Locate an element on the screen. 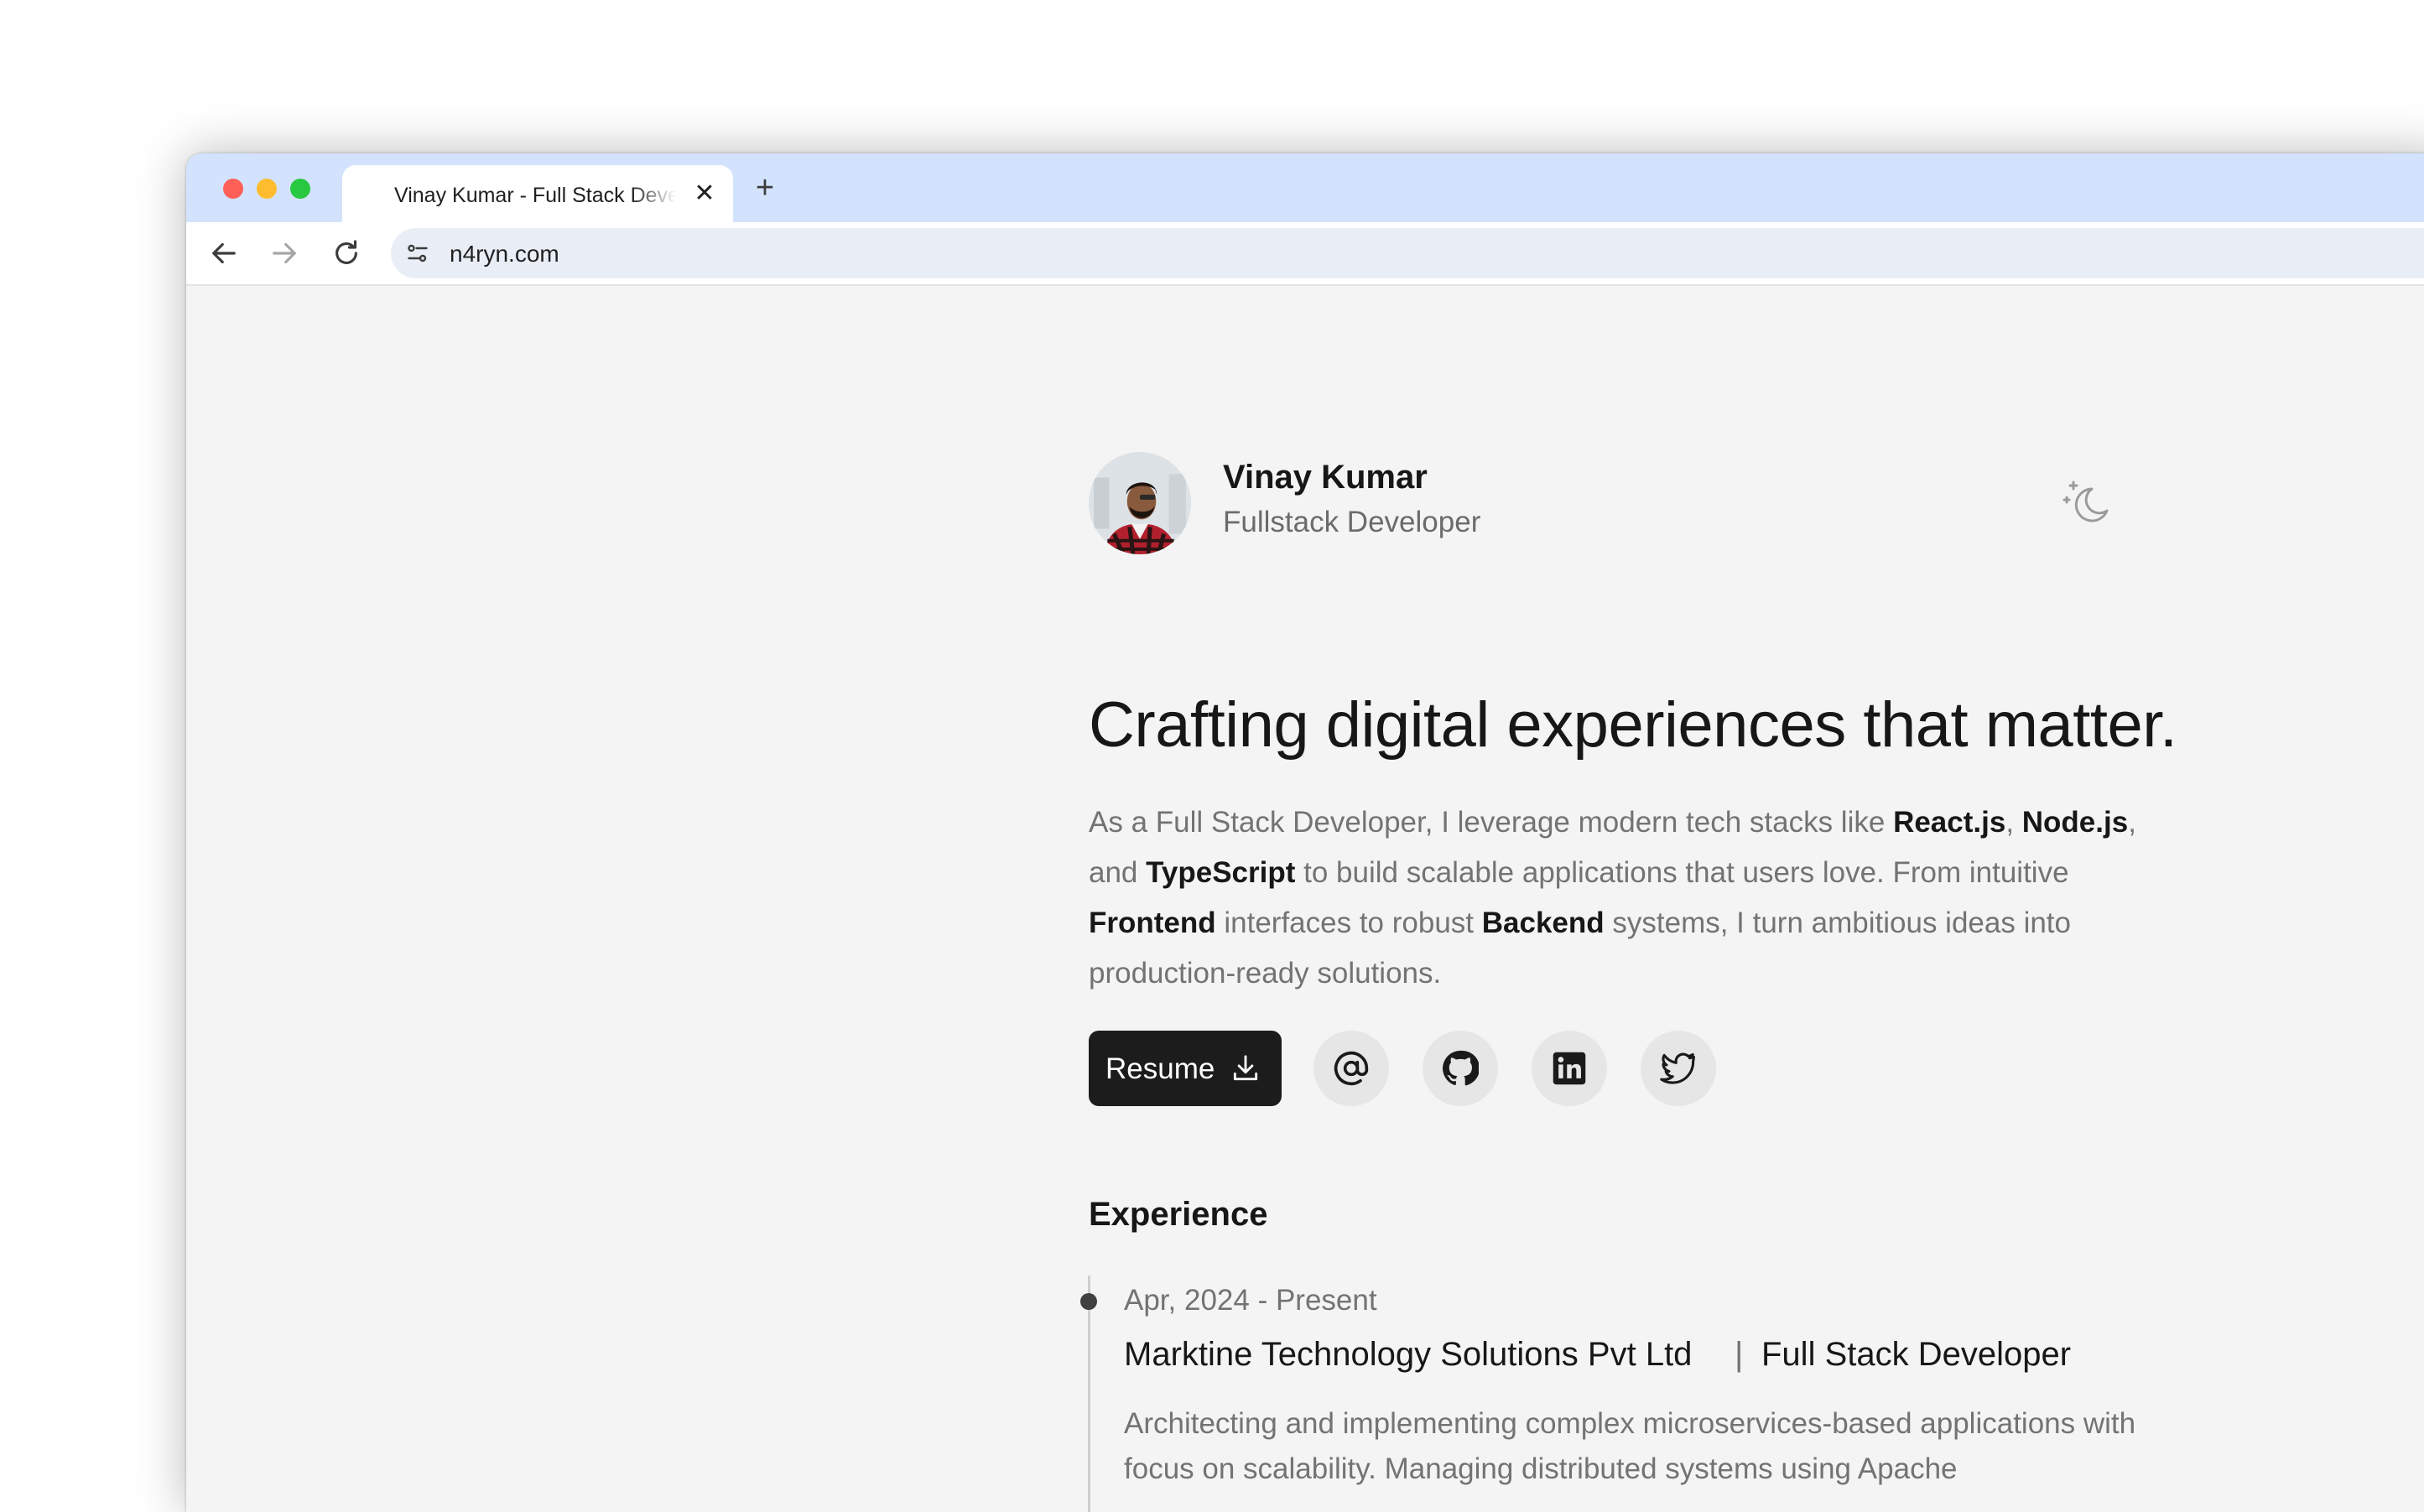  forward-arrow-icon is located at coordinates (284, 253).